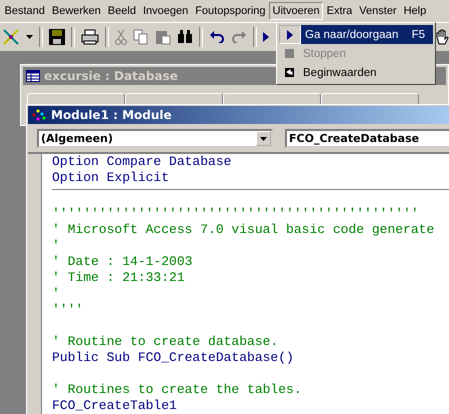 This screenshot has width=449, height=414. Describe the element at coordinates (123, 262) in the screenshot. I see `comment-line: ' Date : 14-1-2003` at that location.